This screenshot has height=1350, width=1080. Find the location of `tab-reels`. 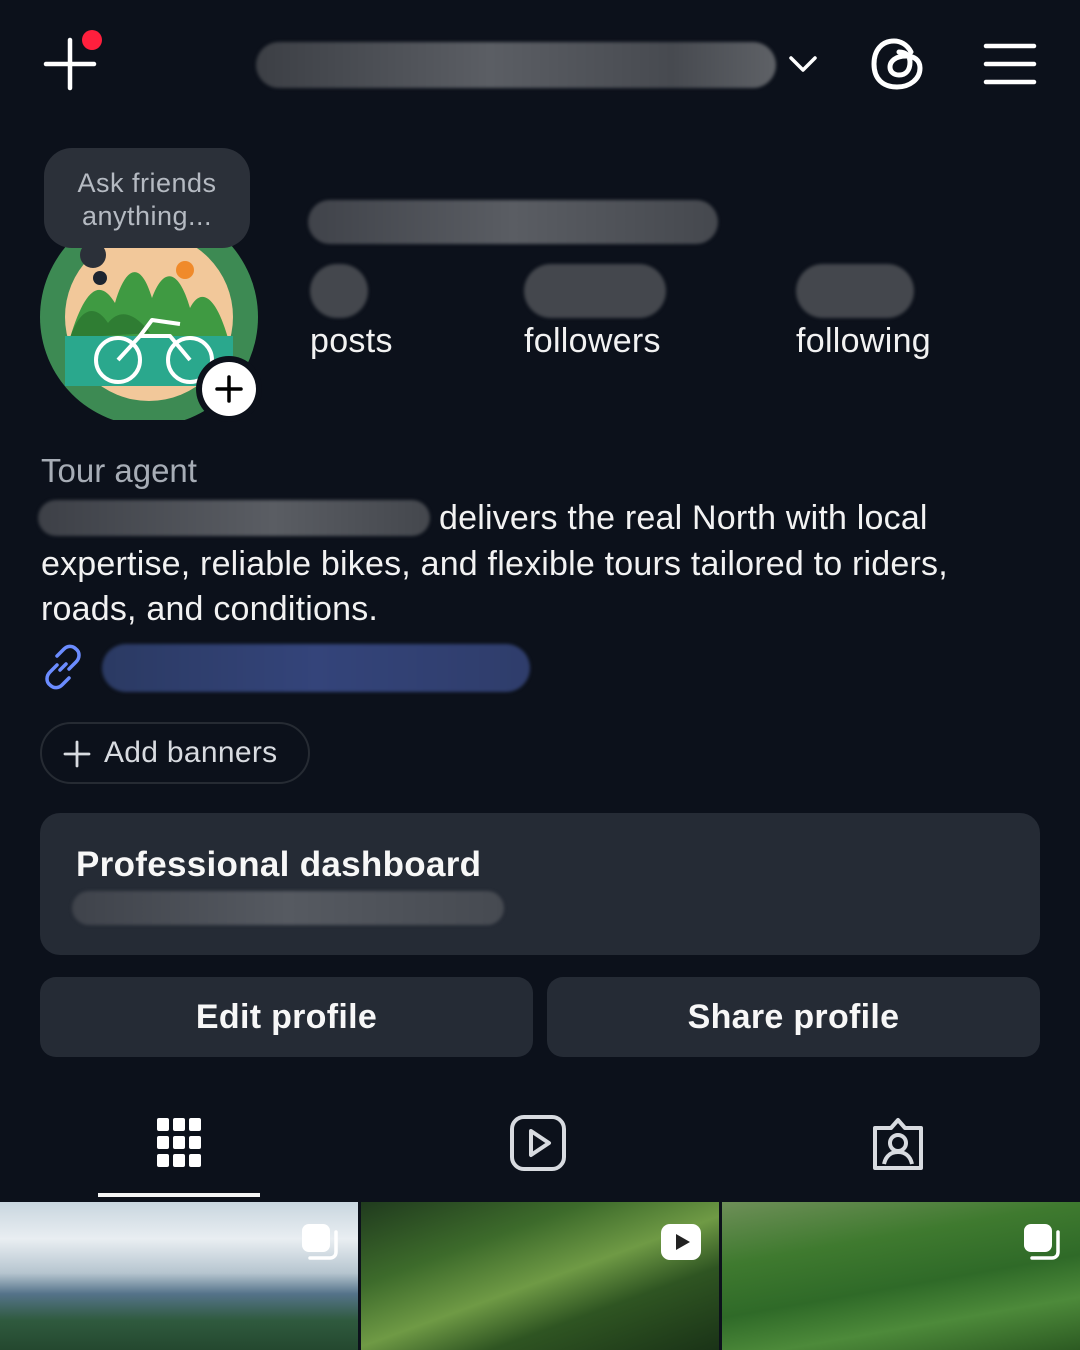

tab-reels is located at coordinates (538, 1148).